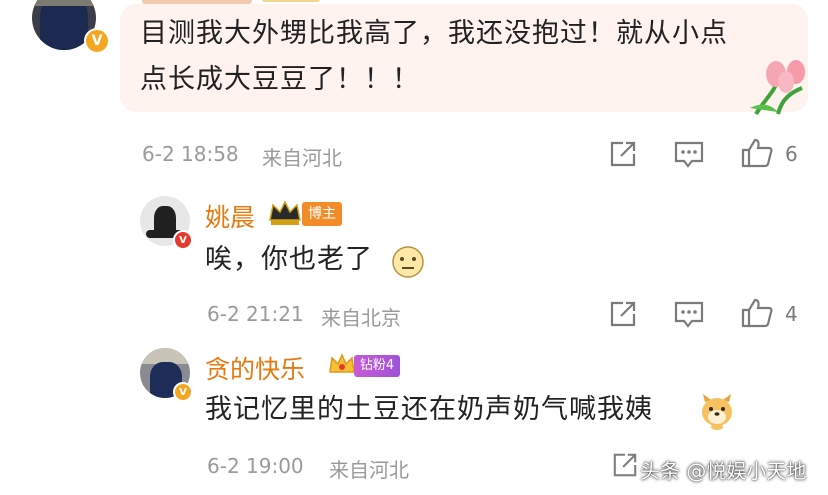  Describe the element at coordinates (408, 262) in the screenshot. I see `neutral-face-emoji` at that location.